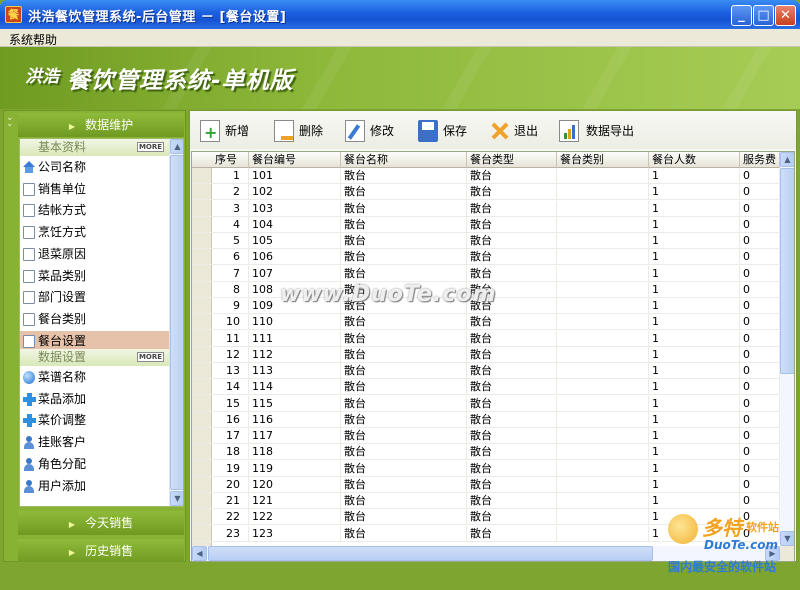 The width and height of the screenshot is (800, 590). Describe the element at coordinates (94, 486) in the screenshot. I see `sidebar-item: 用户添加` at that location.